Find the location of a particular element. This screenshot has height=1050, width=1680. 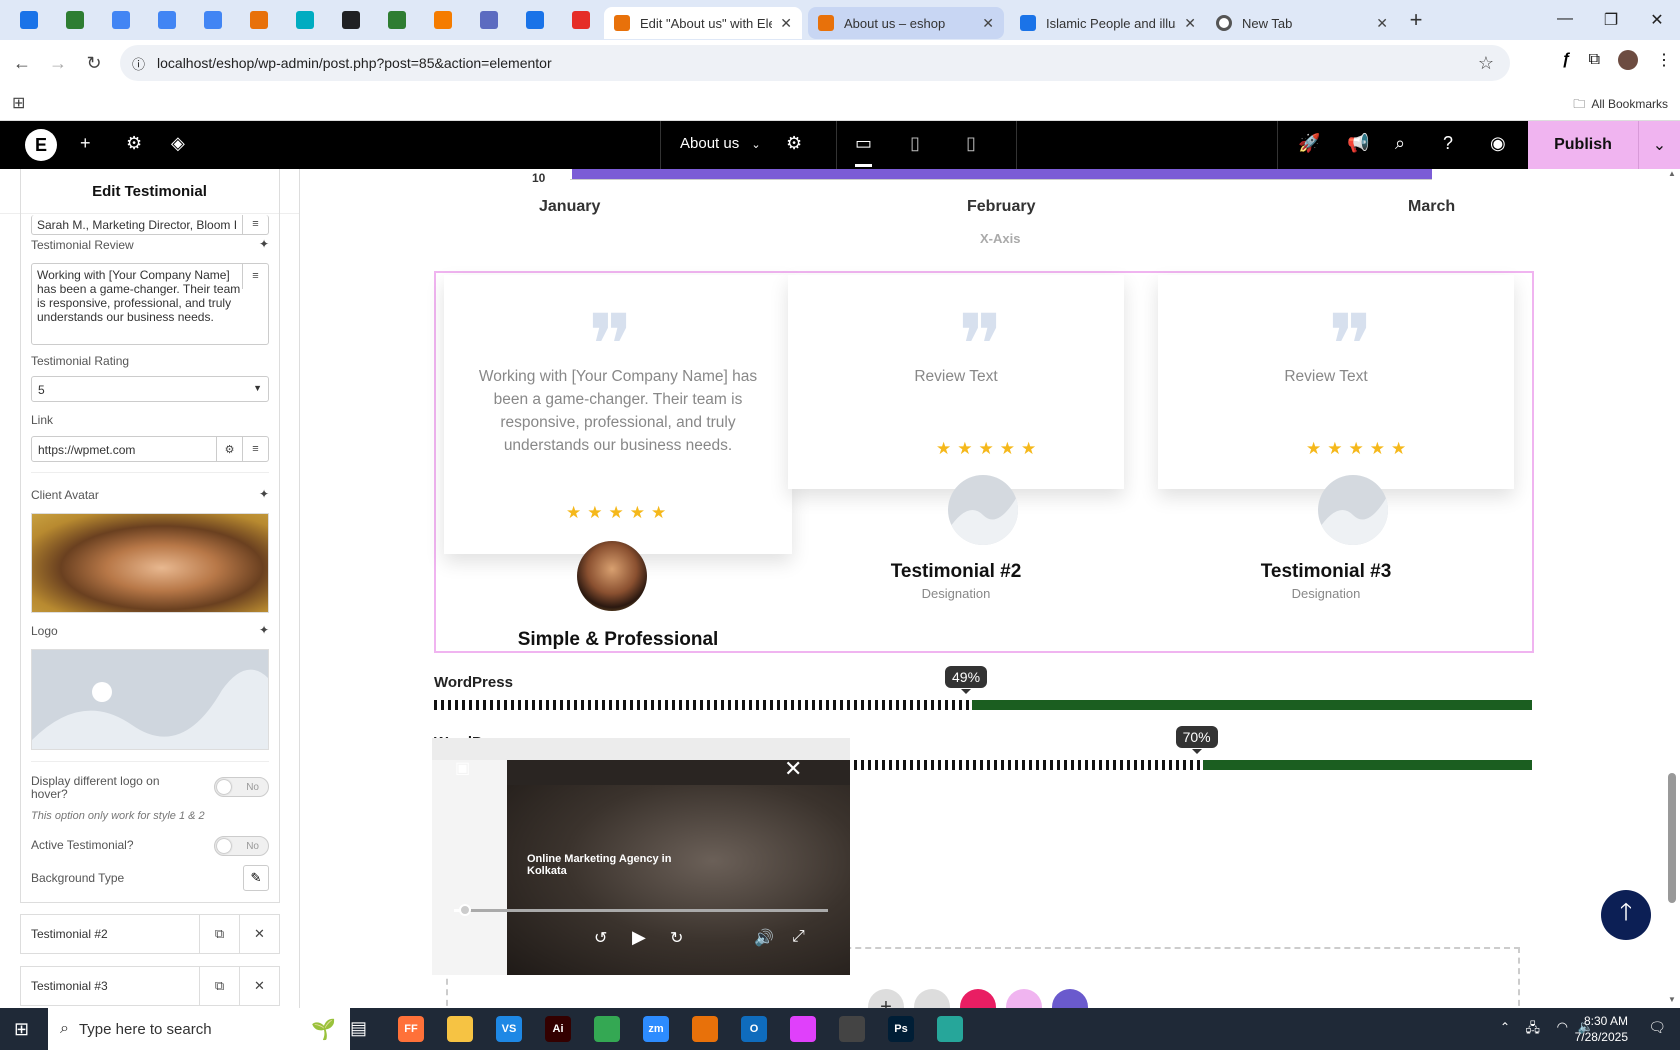

task-view-icon: ▤ is located at coordinates (358, 1028).